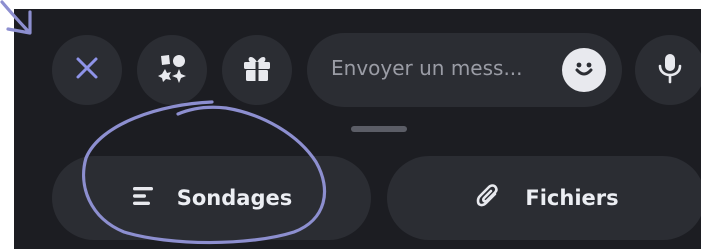 The image size is (701, 249). I want to click on polls-label: Sondages, so click(234, 198).